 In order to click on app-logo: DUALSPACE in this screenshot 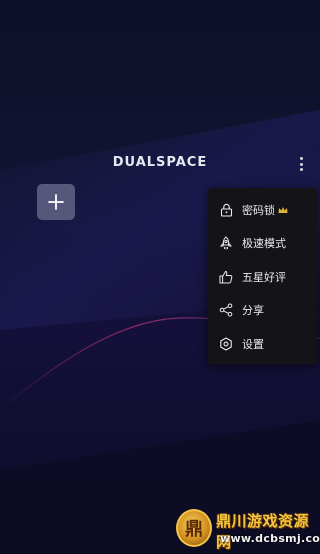, I will do `click(160, 162)`.